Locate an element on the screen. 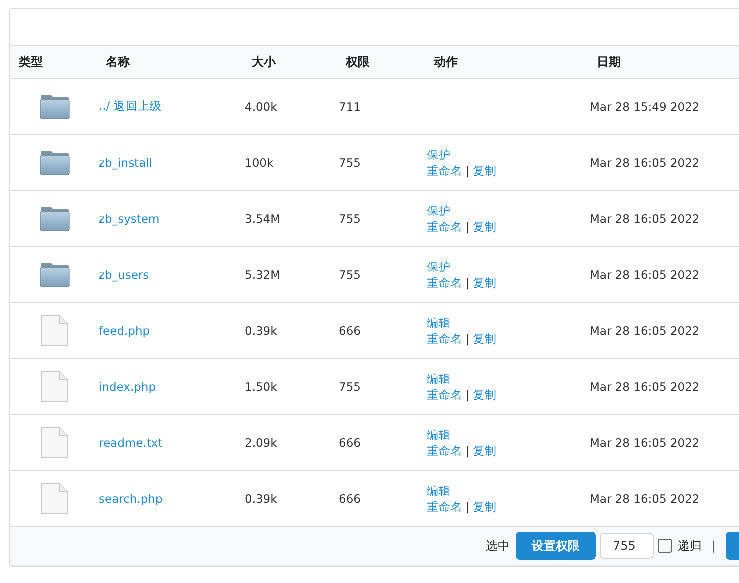 The width and height of the screenshot is (739, 583). column-header: 名称 is located at coordinates (118, 62).